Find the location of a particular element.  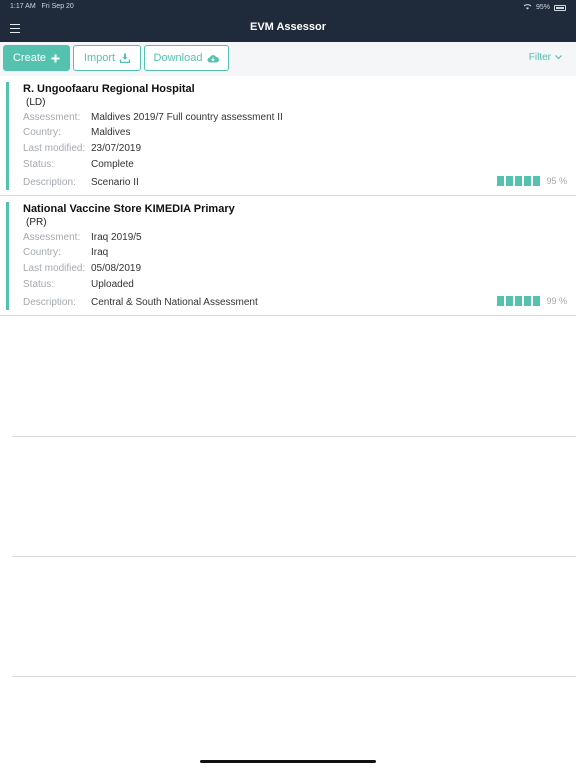

nav-bar: EVM Assessor is located at coordinates (288, 28).